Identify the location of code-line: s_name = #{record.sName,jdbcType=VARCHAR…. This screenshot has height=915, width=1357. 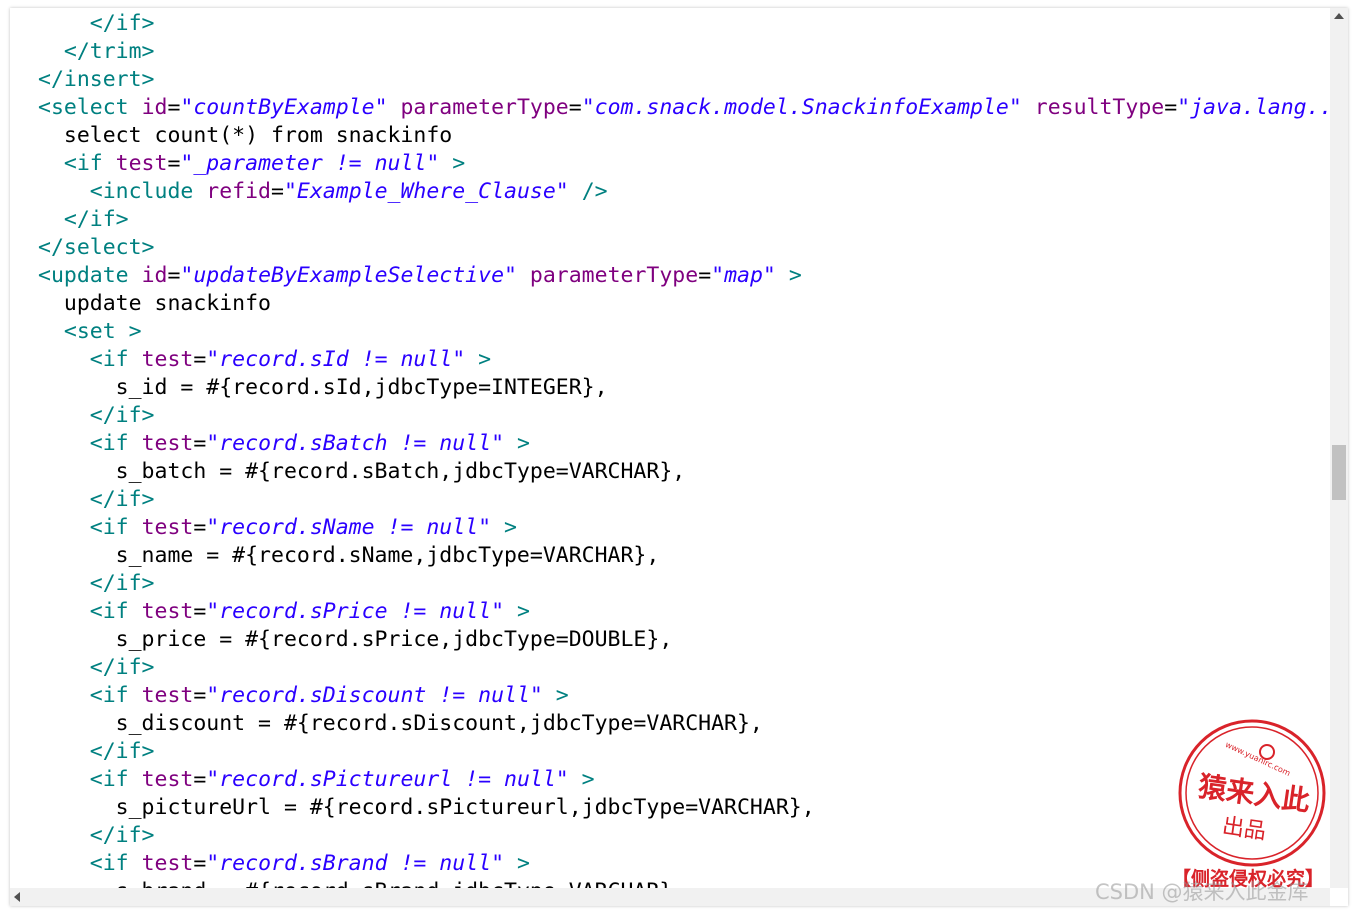
(349, 556).